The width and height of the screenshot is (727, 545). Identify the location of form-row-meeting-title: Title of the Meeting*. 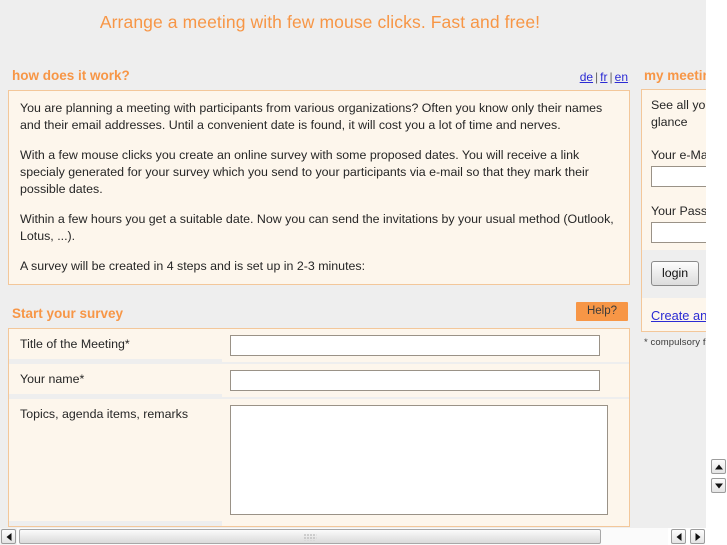
(319, 345).